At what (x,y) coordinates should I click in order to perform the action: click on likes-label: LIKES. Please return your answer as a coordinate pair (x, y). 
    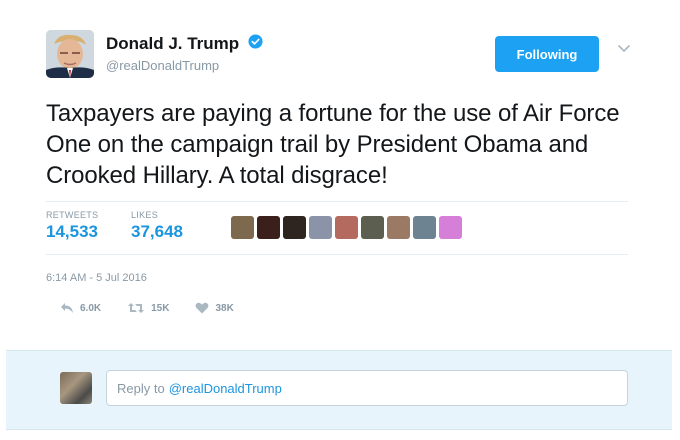
    Looking at the image, I should click on (145, 215).